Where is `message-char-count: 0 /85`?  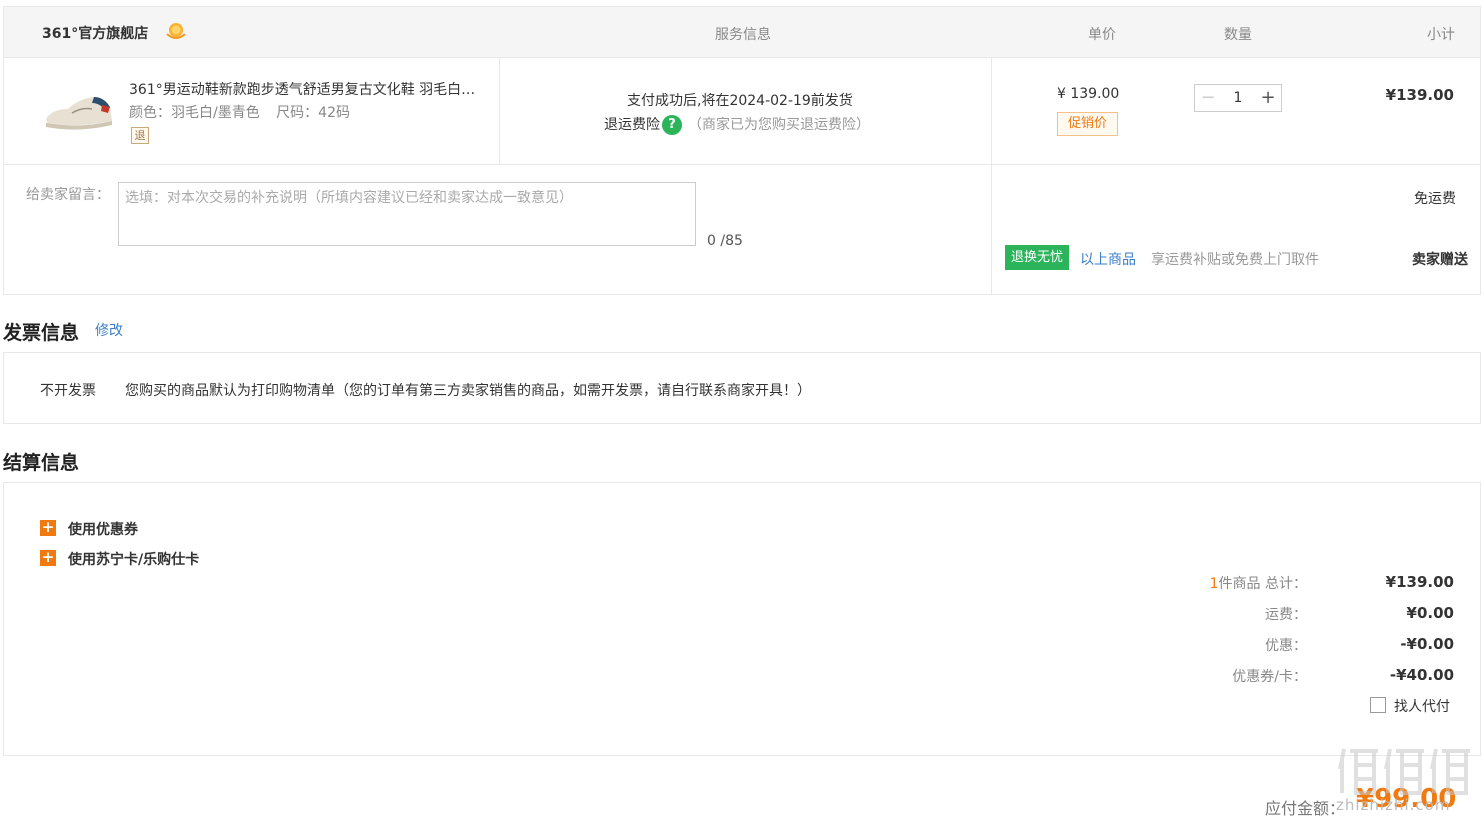
message-char-count: 0 /85 is located at coordinates (725, 241).